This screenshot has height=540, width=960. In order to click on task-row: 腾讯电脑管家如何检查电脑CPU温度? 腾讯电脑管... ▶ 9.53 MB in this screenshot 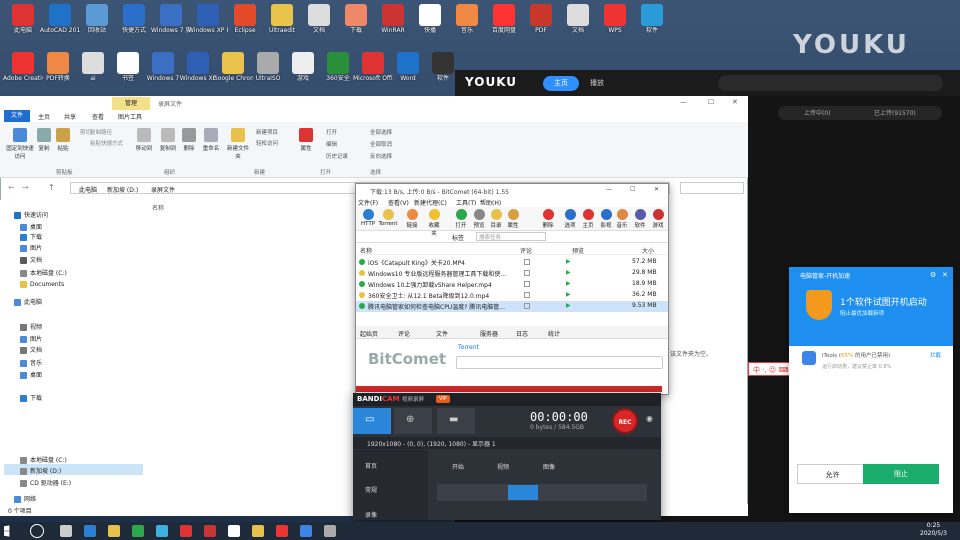, I will do `click(512, 306)`.